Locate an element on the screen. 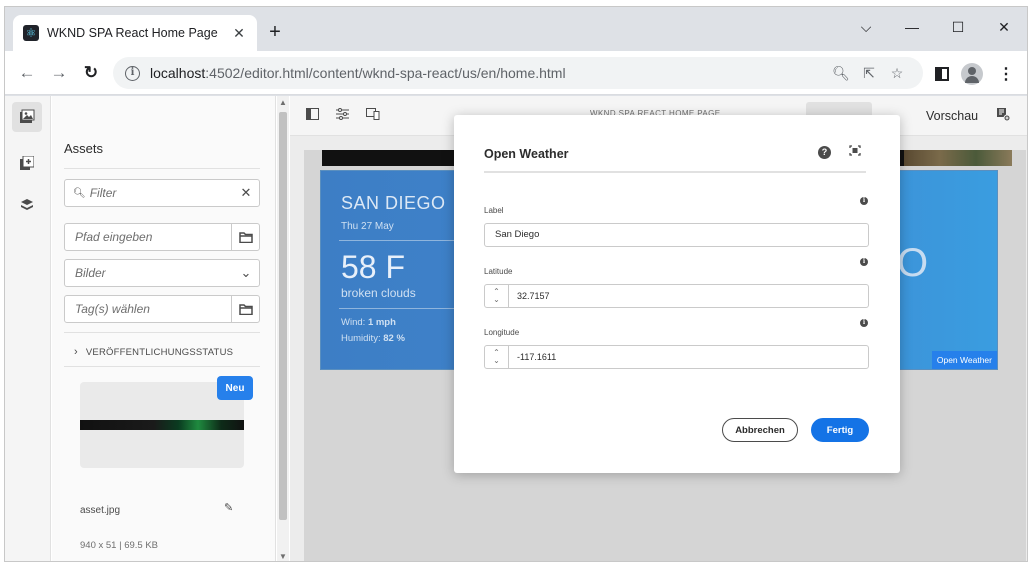 The height and width of the screenshot is (566, 1032). chevron-down-icon: ⌄ is located at coordinates (246, 272).